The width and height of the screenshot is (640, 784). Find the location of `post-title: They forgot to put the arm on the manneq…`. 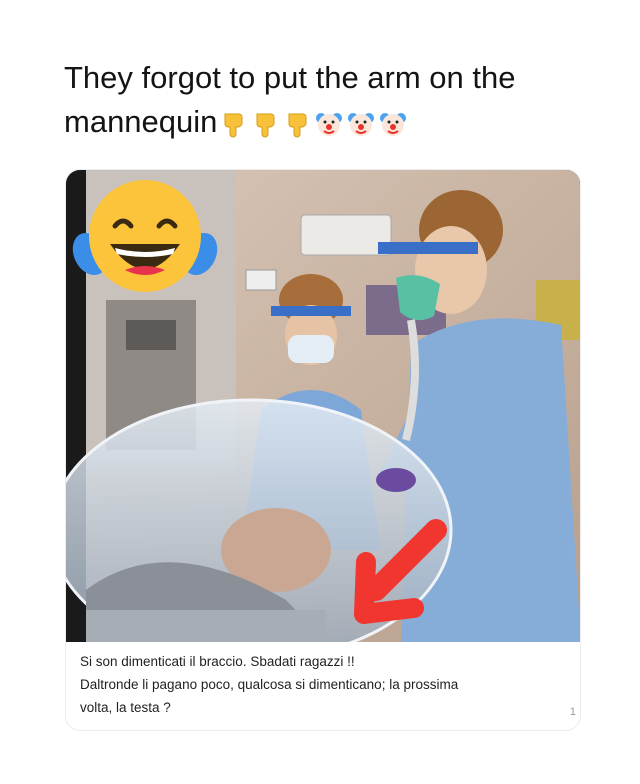

post-title: They forgot to put the arm on the manneq… is located at coordinates (334, 100).